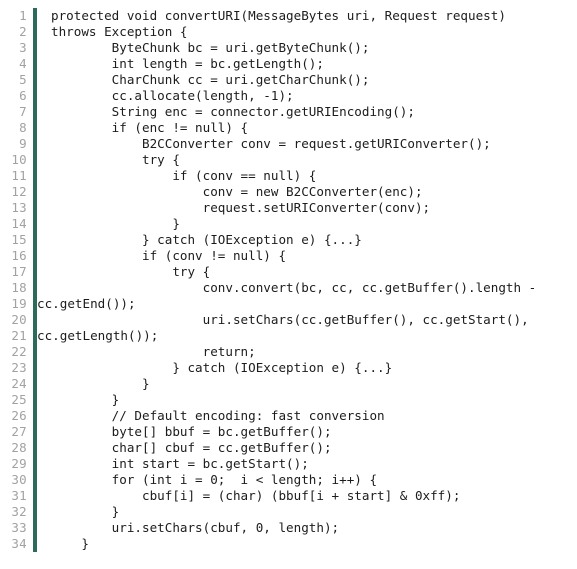 The width and height of the screenshot is (577, 569). I want to click on line-number: 19, so click(19, 303).